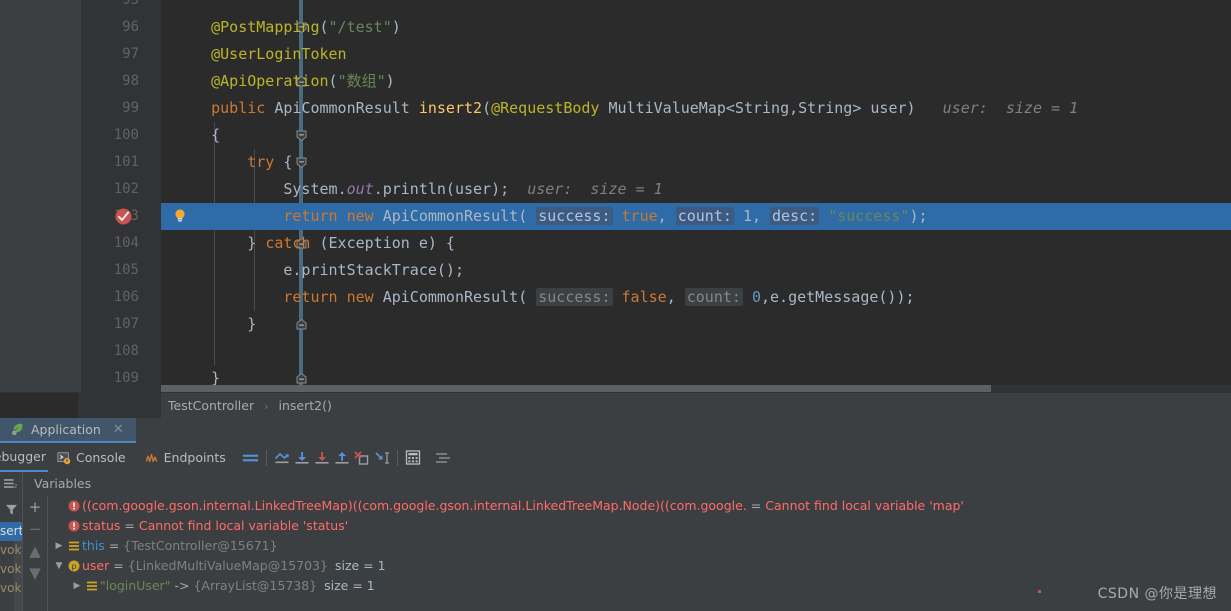 This screenshot has height=611, width=1231. I want to click on run-tab-application: Application ✕, so click(68, 430).